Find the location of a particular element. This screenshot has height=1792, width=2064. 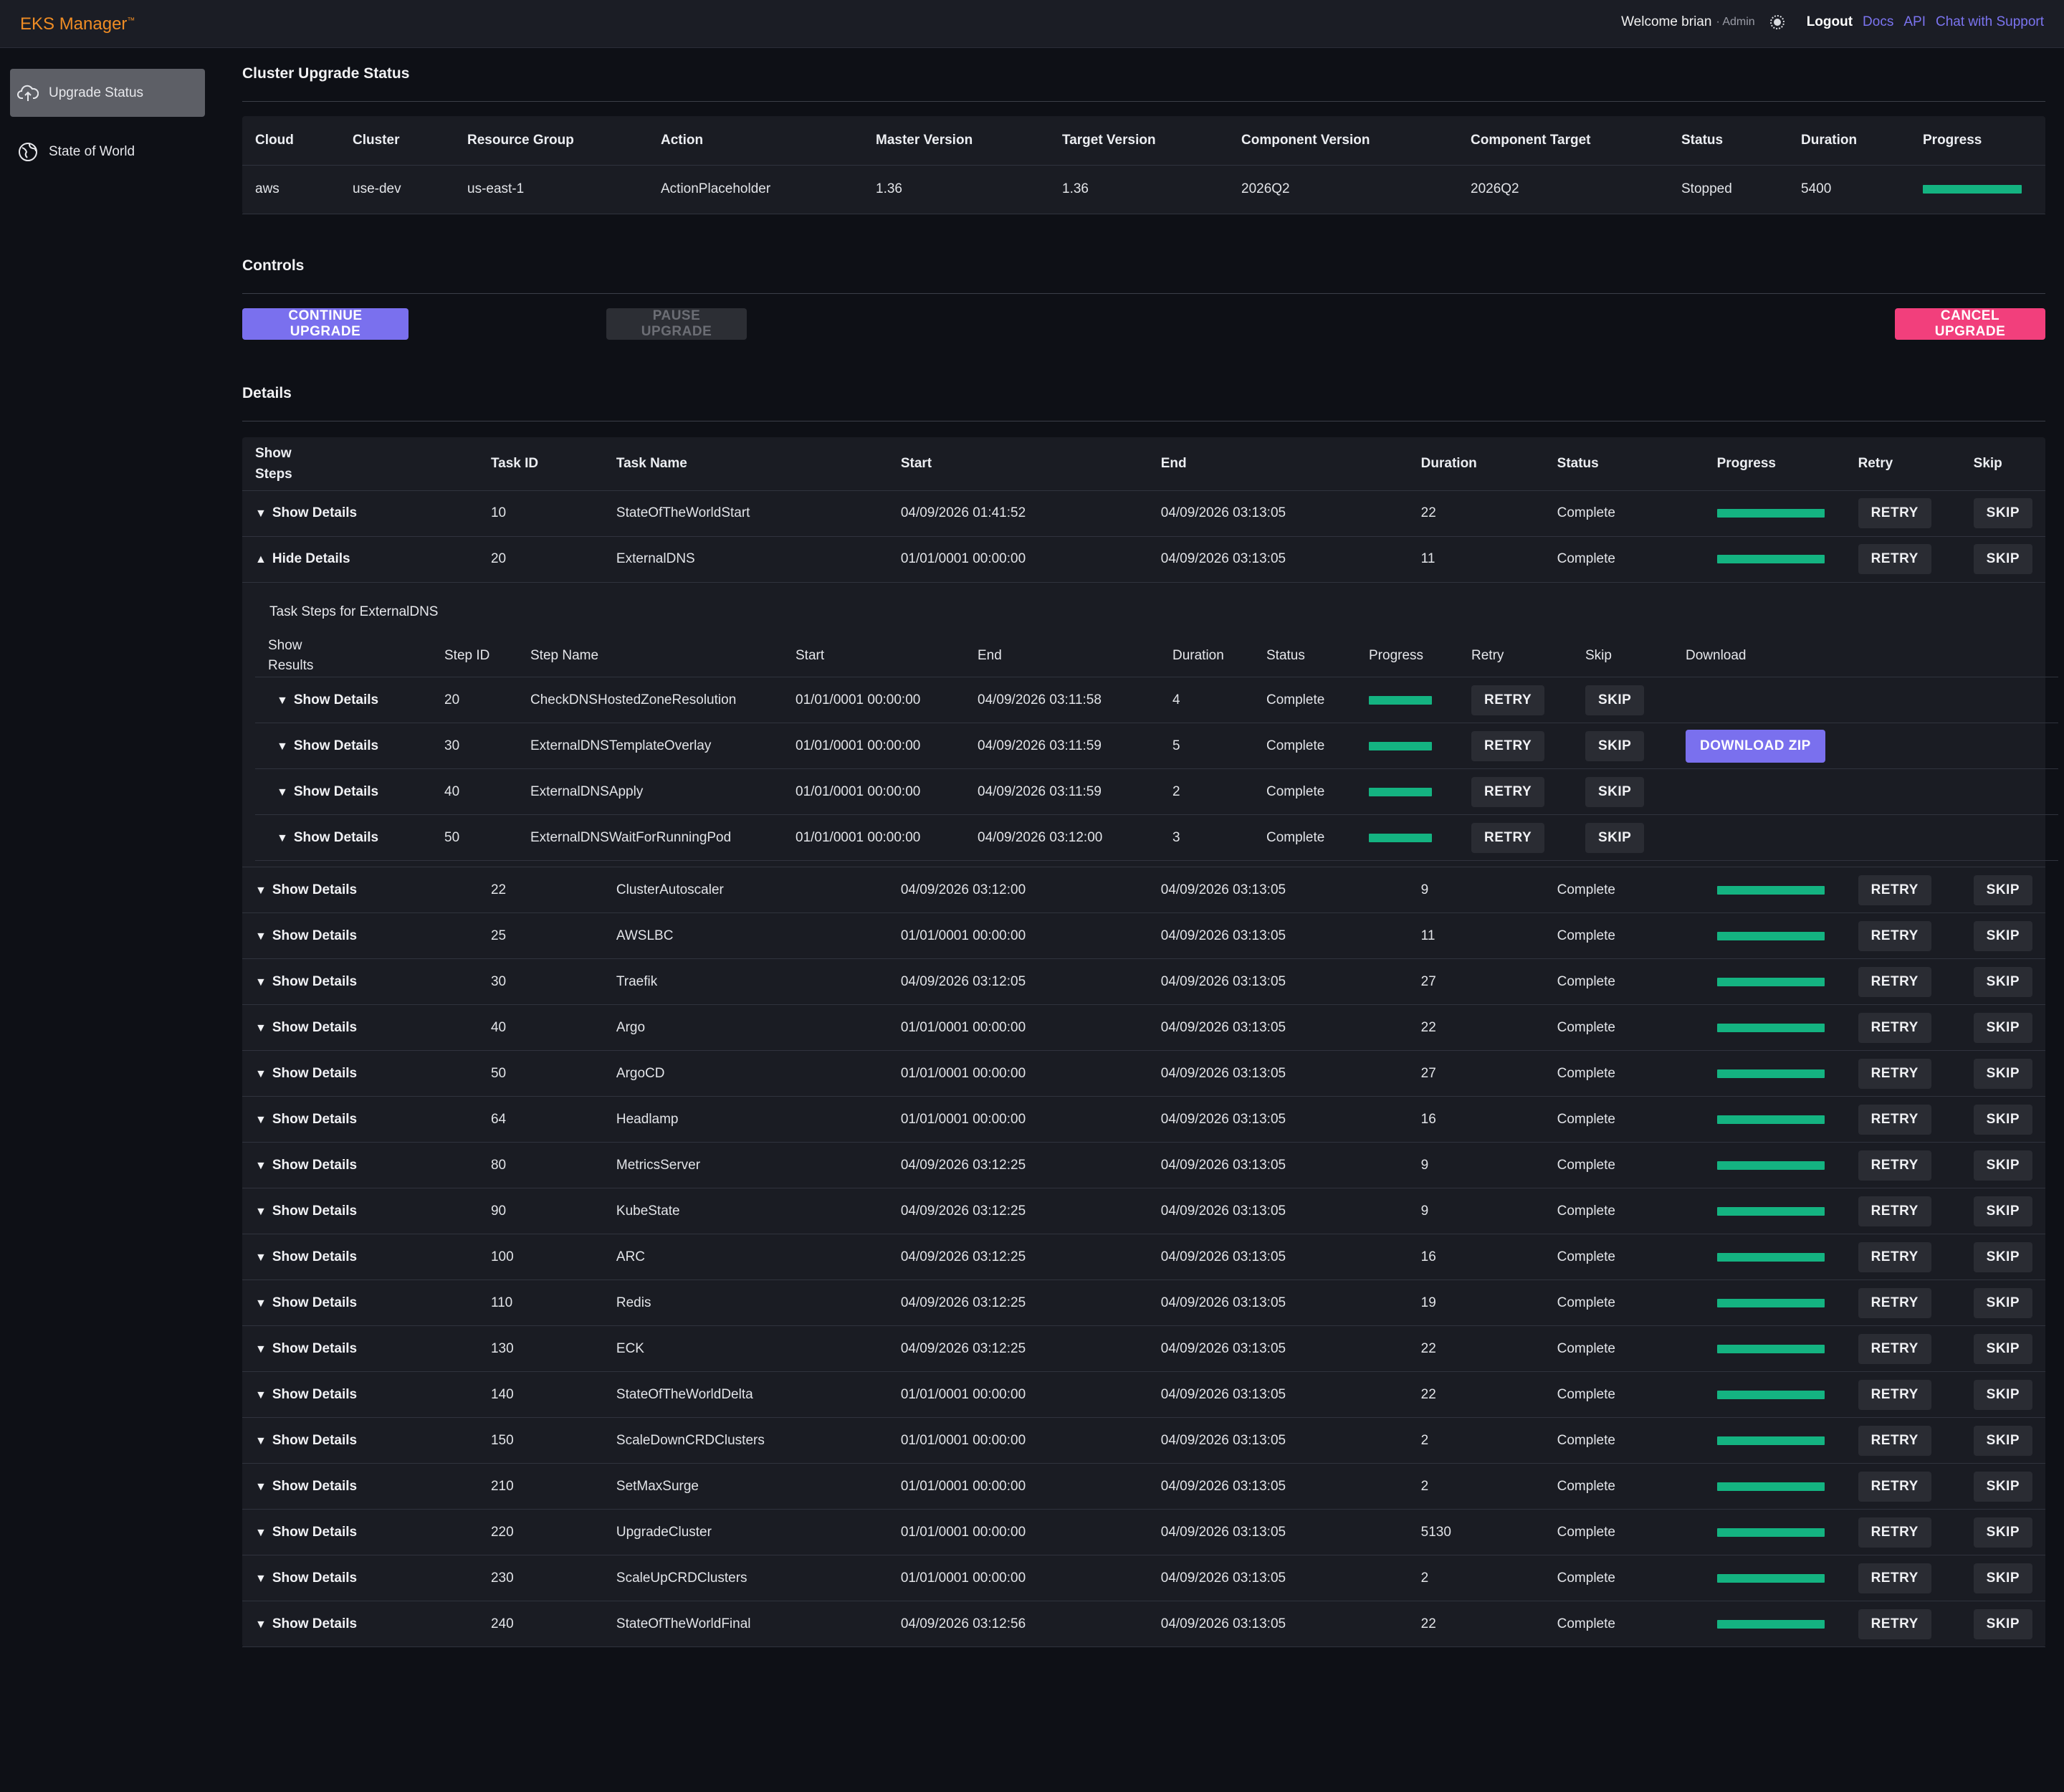

docs-link: Docs is located at coordinates (1878, 22).